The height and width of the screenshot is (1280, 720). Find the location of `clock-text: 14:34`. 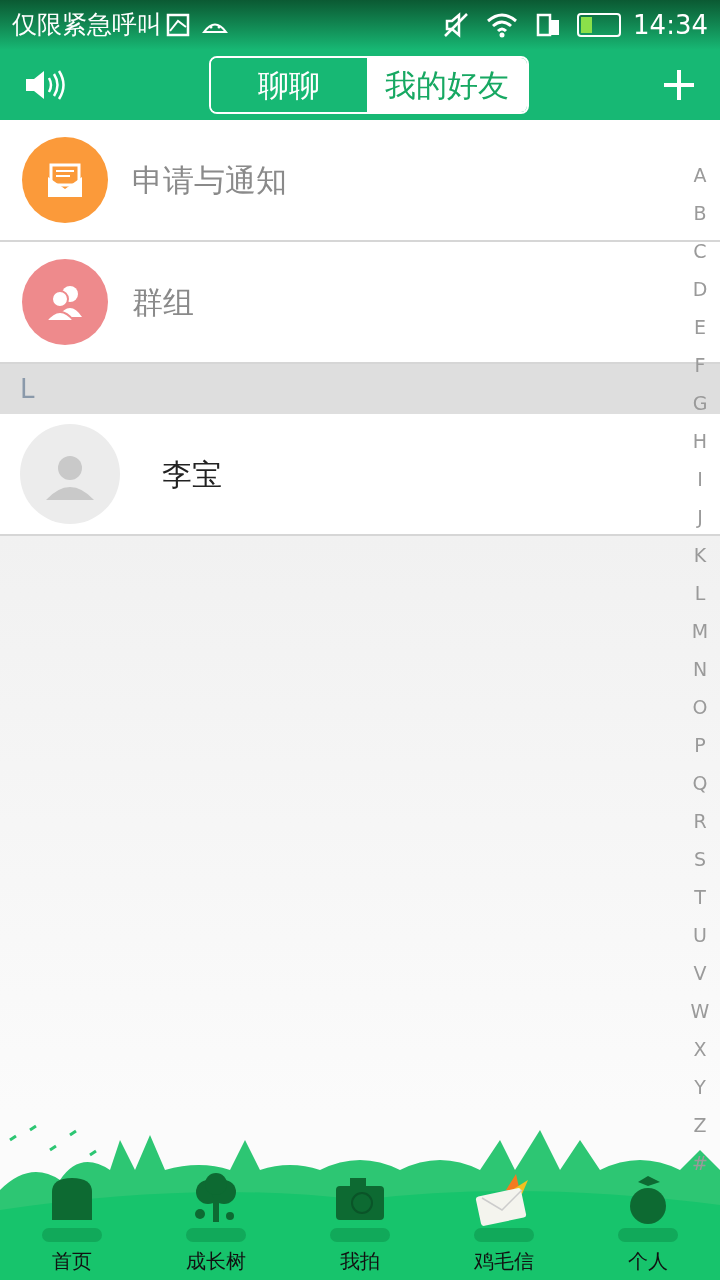

clock-text: 14:34 is located at coordinates (670, 25).